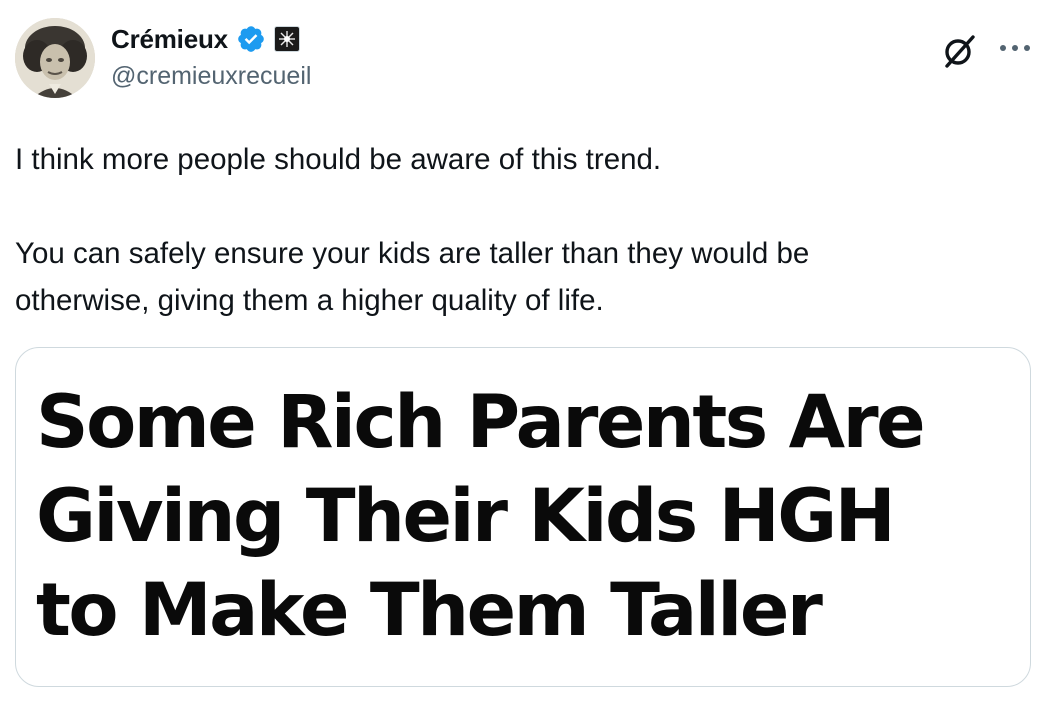 The height and width of the screenshot is (710, 1050). I want to click on grok-icon, so click(959, 51).